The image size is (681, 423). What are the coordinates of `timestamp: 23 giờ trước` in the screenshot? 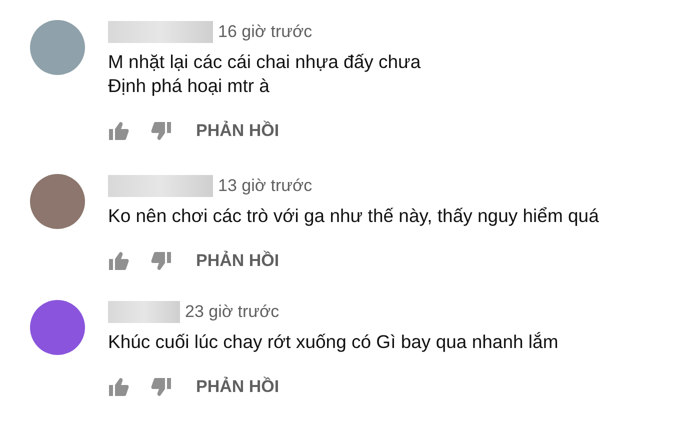 It's located at (232, 312).